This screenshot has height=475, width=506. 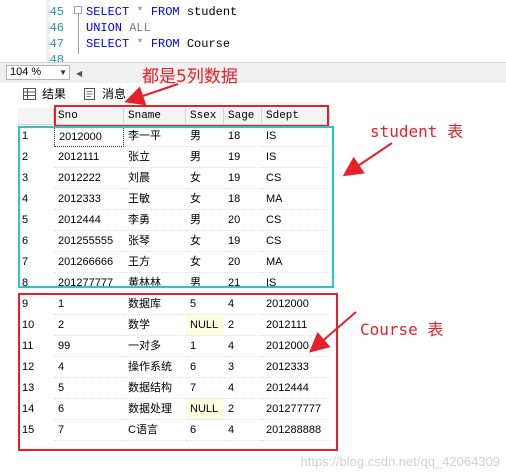 What do you see at coordinates (158, 44) in the screenshot?
I see `code-text: SELECT * FROM Course` at bounding box center [158, 44].